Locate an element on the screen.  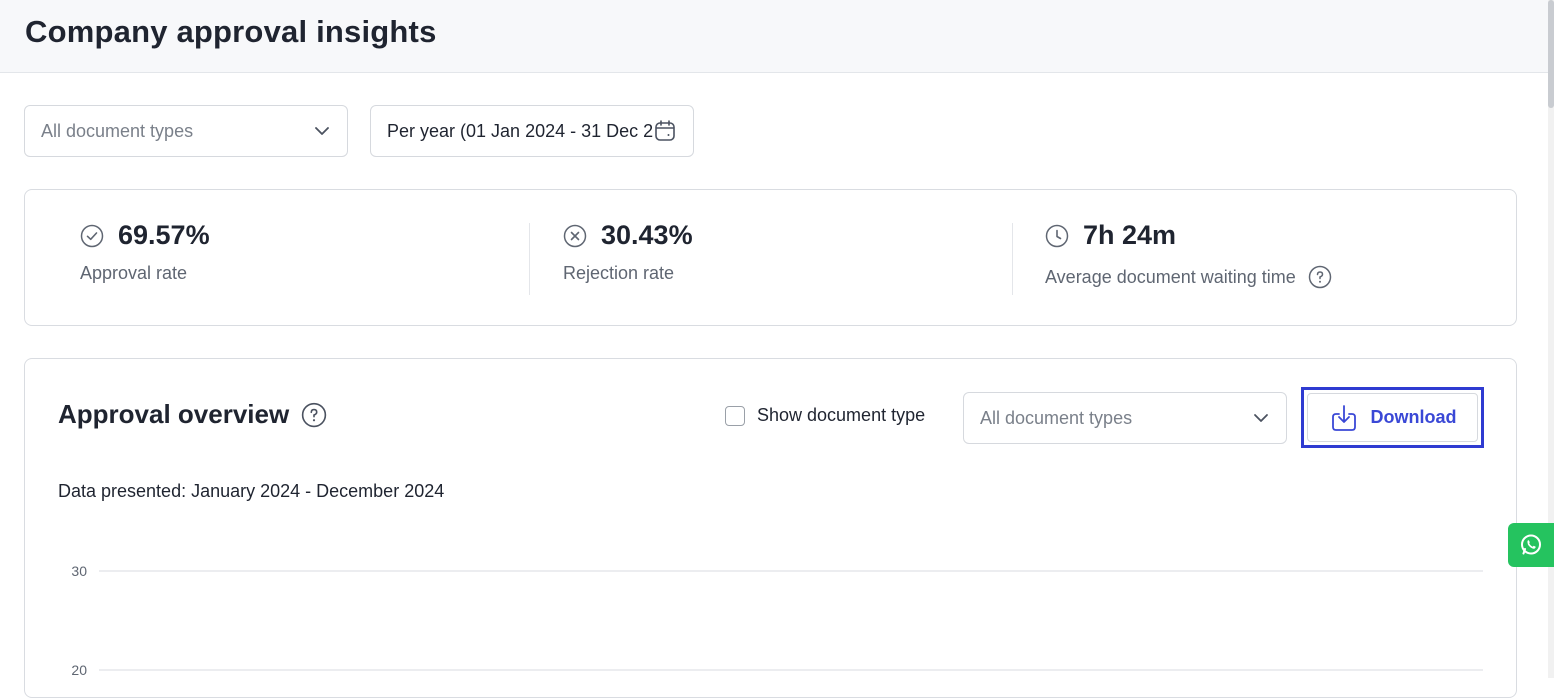
rejection-rate-stat: 30.43% Rejection rate is located at coordinates (628, 252).